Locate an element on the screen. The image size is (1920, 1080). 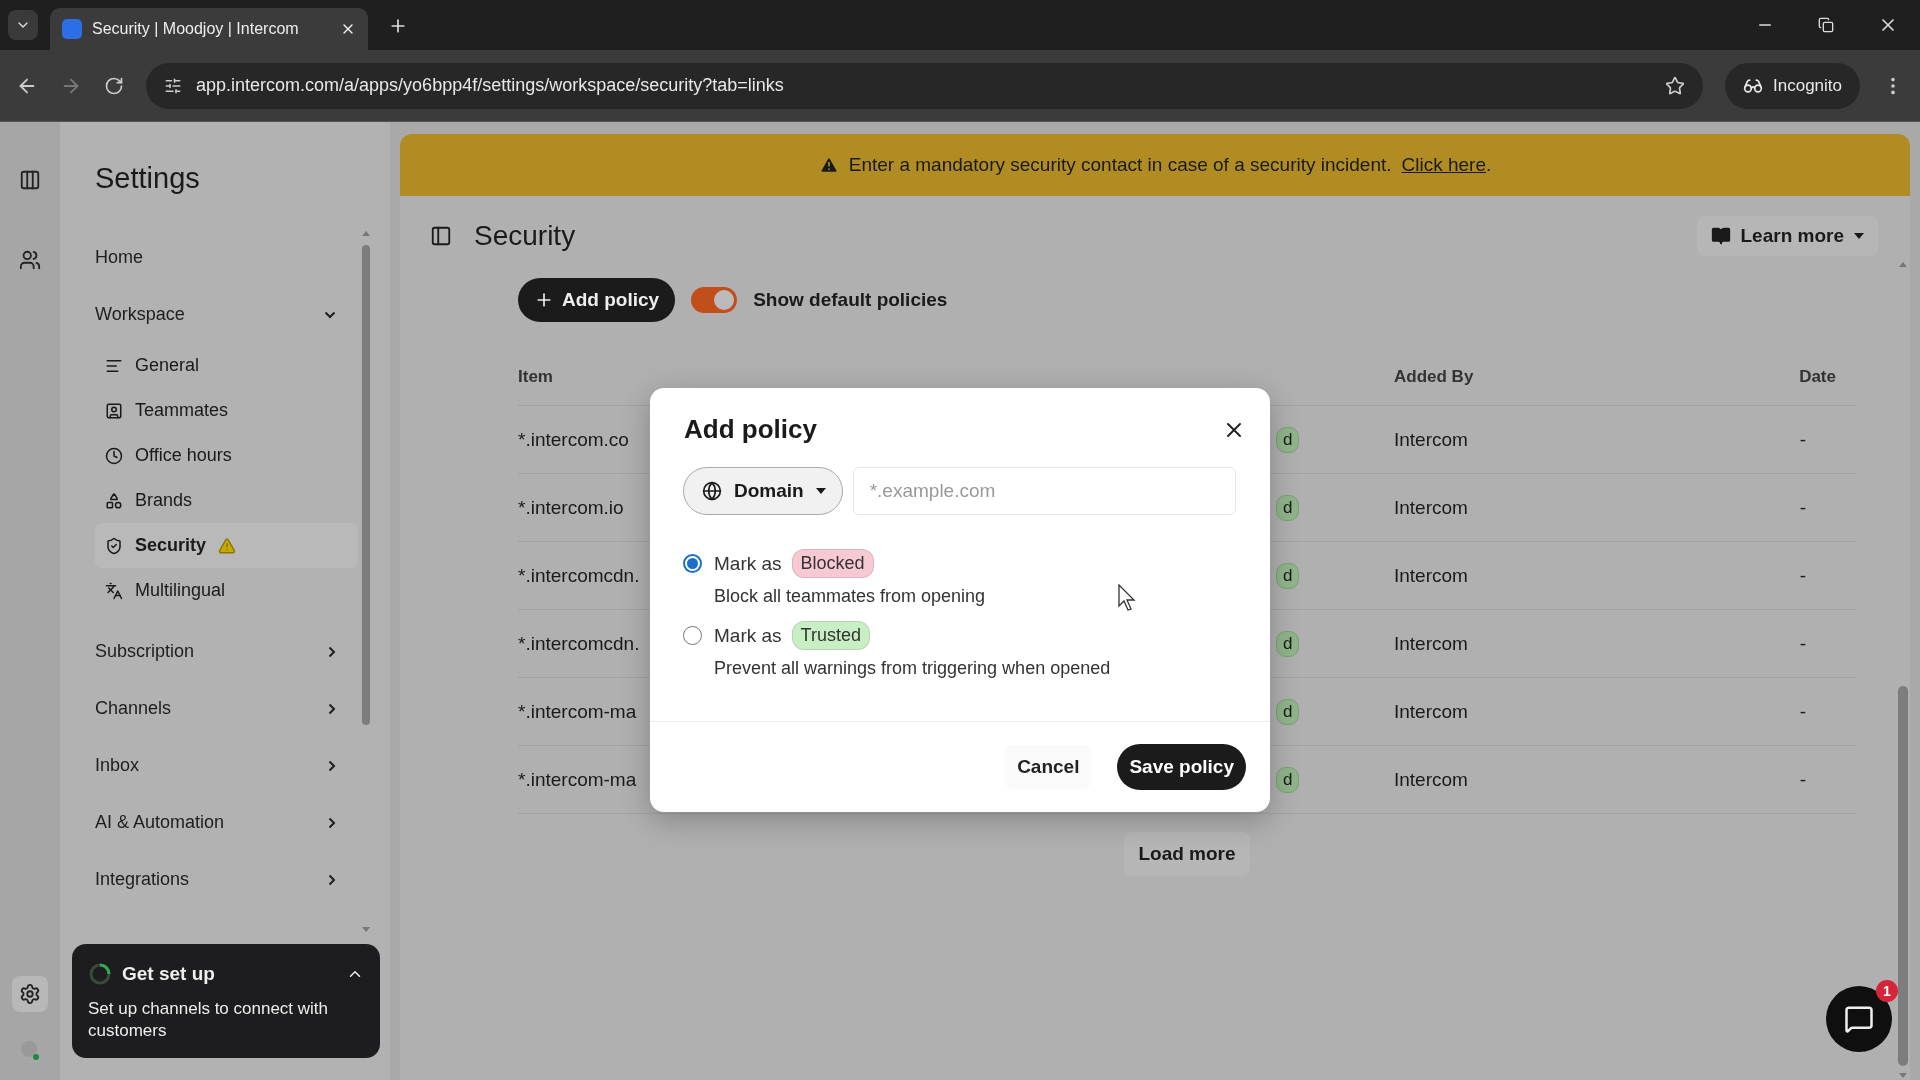
settings-icon is located at coordinates (30, 994).